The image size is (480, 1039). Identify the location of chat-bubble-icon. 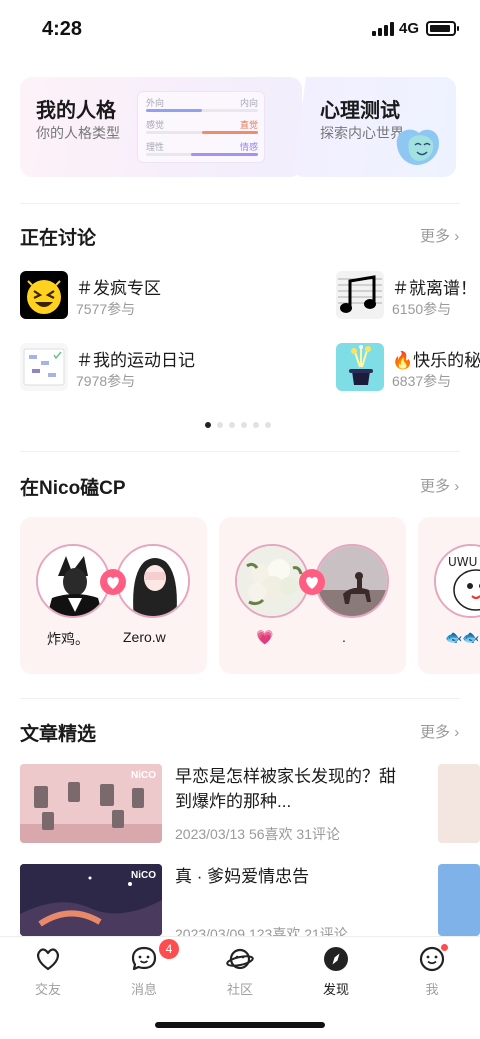
(144, 958).